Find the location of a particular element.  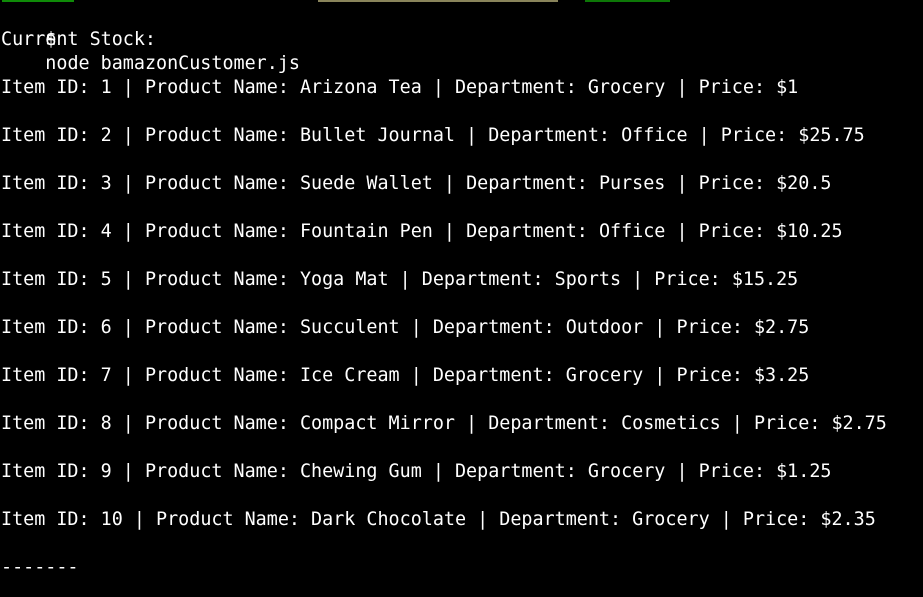

product-name-value: Ice Cream is located at coordinates (349, 375).